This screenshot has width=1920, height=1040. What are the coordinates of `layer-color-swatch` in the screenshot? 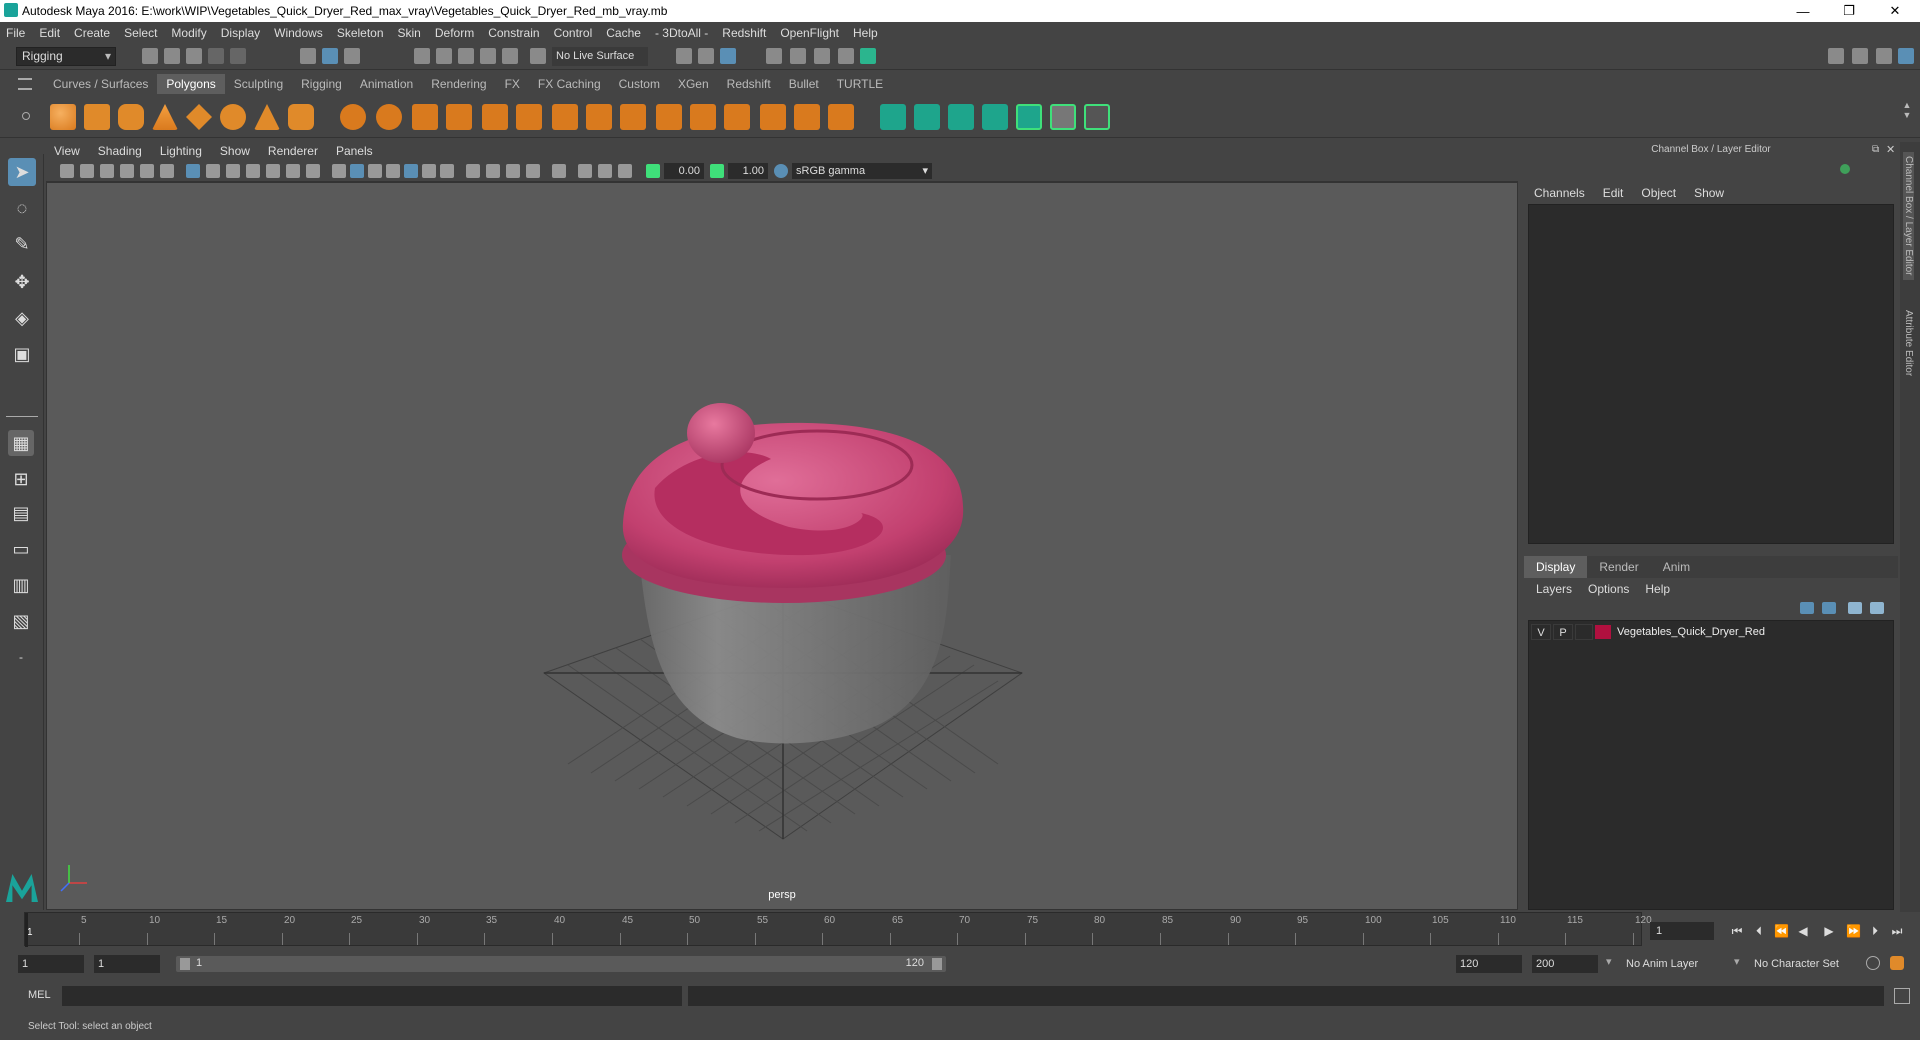 It's located at (1603, 632).